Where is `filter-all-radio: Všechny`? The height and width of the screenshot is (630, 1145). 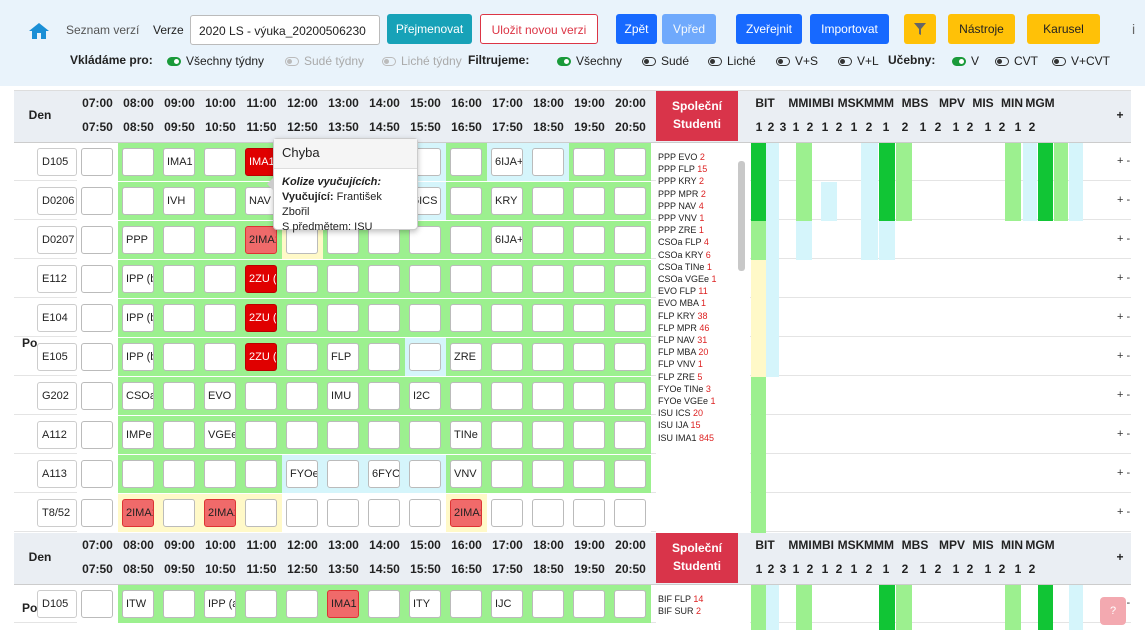
filter-all-radio: Všechny is located at coordinates (589, 61).